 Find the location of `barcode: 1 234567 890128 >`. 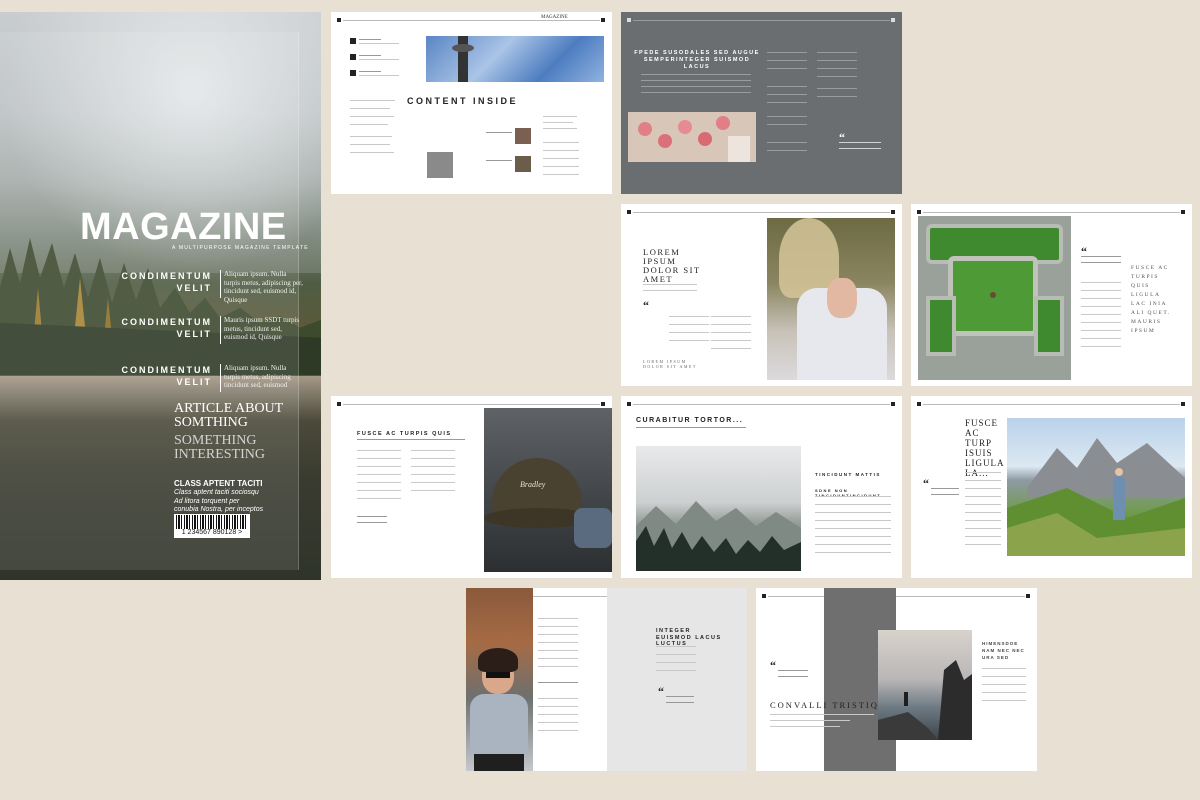

barcode: 1 234567 890128 > is located at coordinates (212, 526).